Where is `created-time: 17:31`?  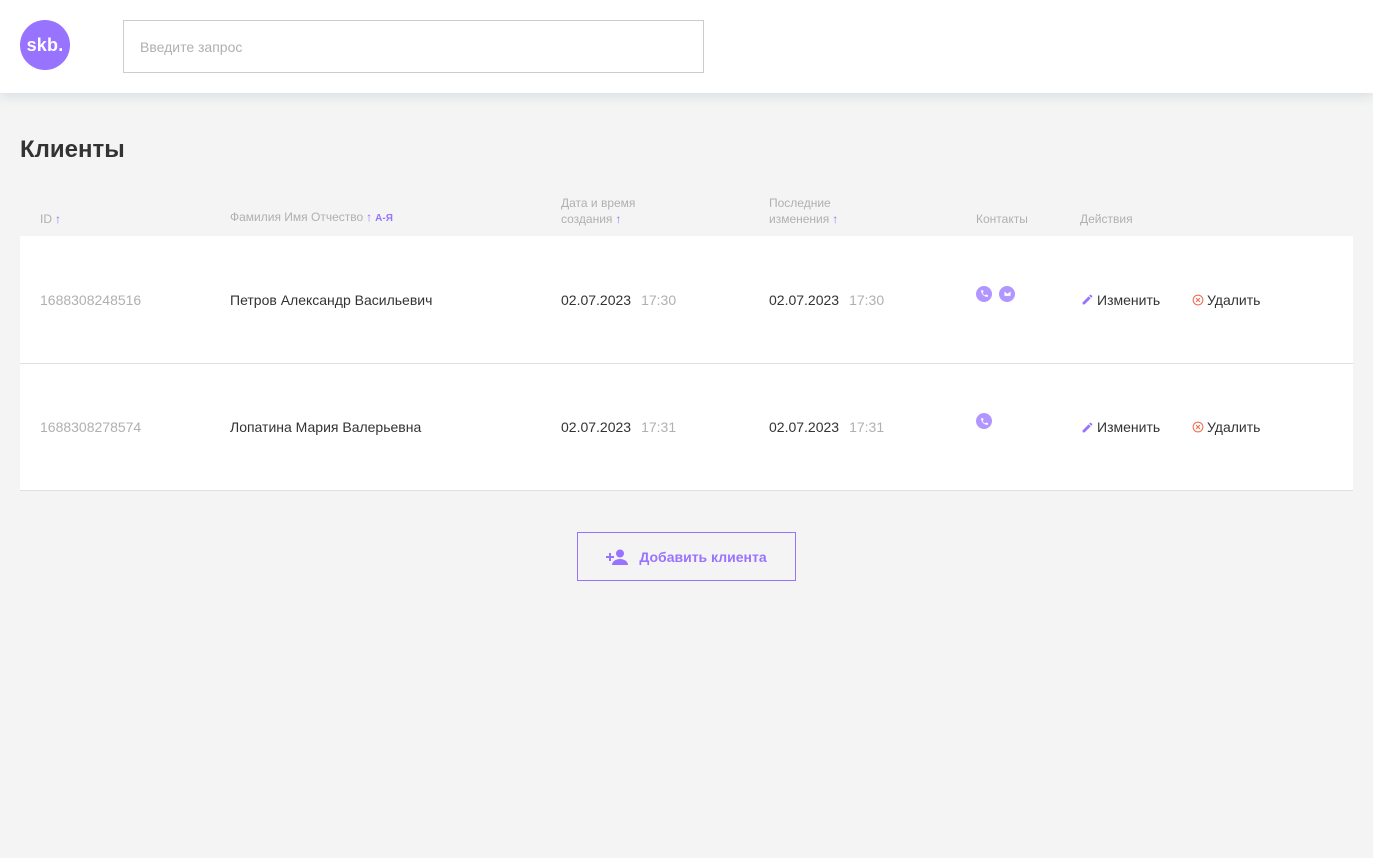
created-time: 17:31 is located at coordinates (659, 427).